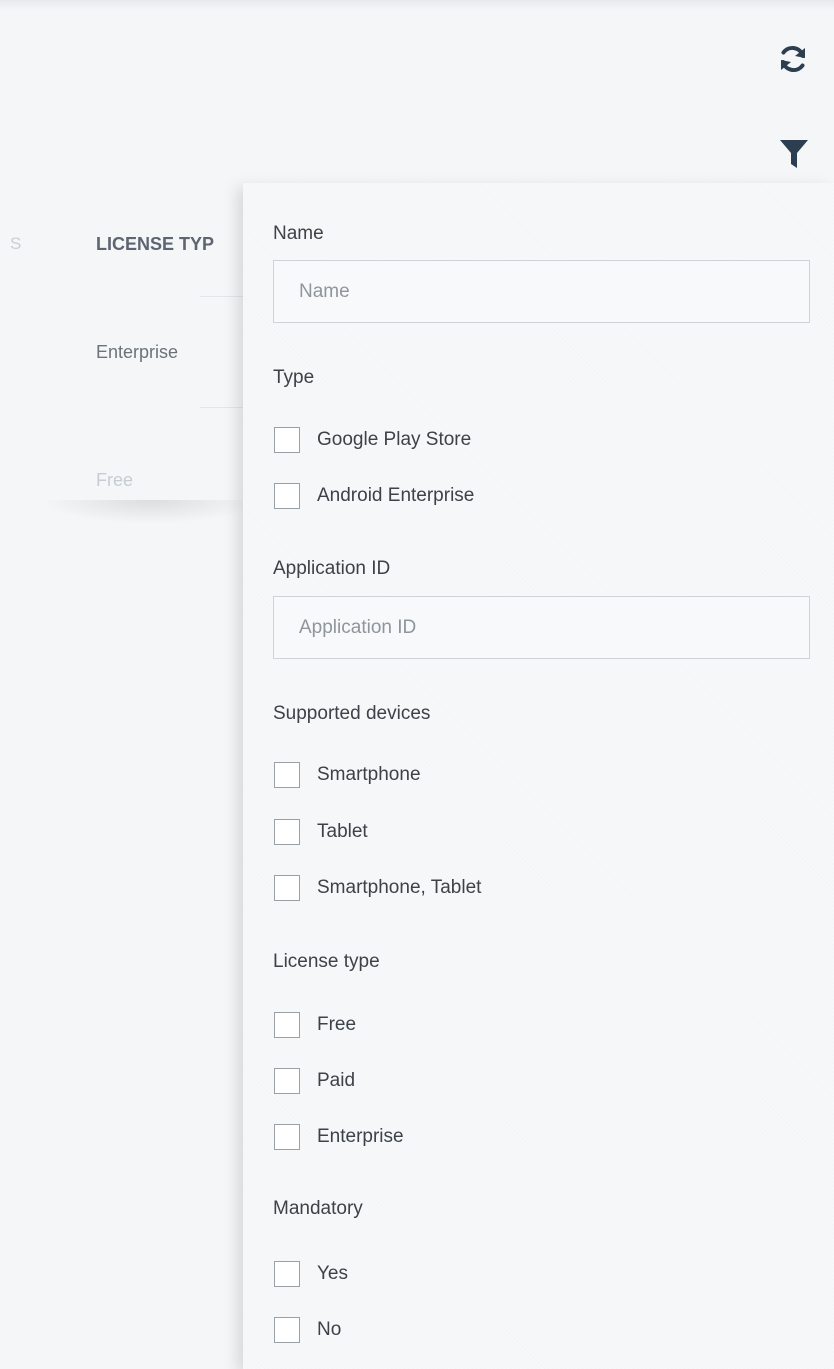  Describe the element at coordinates (115, 480) in the screenshot. I see `table-cell-license: Free` at that location.